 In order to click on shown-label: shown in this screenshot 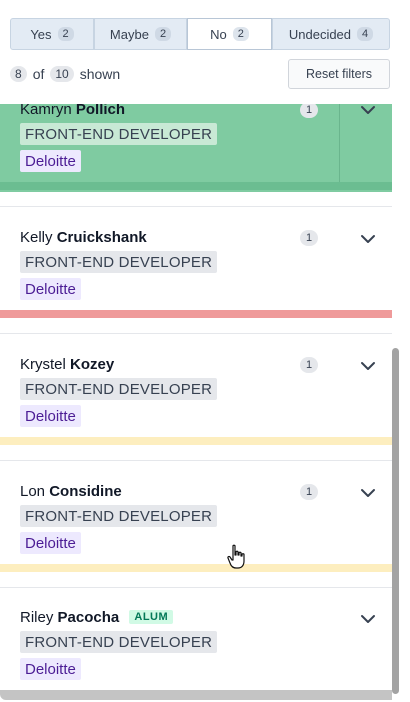, I will do `click(100, 74)`.